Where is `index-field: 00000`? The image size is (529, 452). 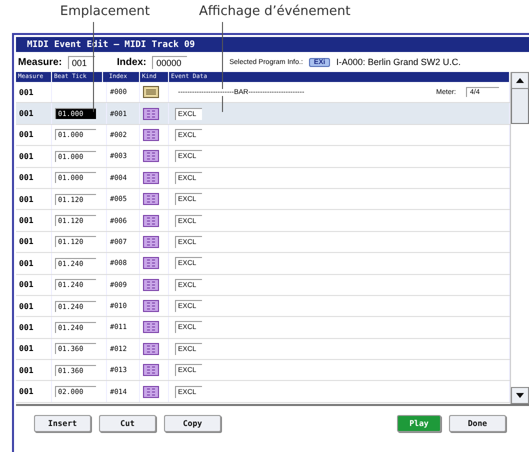
index-field: 00000 is located at coordinates (170, 62).